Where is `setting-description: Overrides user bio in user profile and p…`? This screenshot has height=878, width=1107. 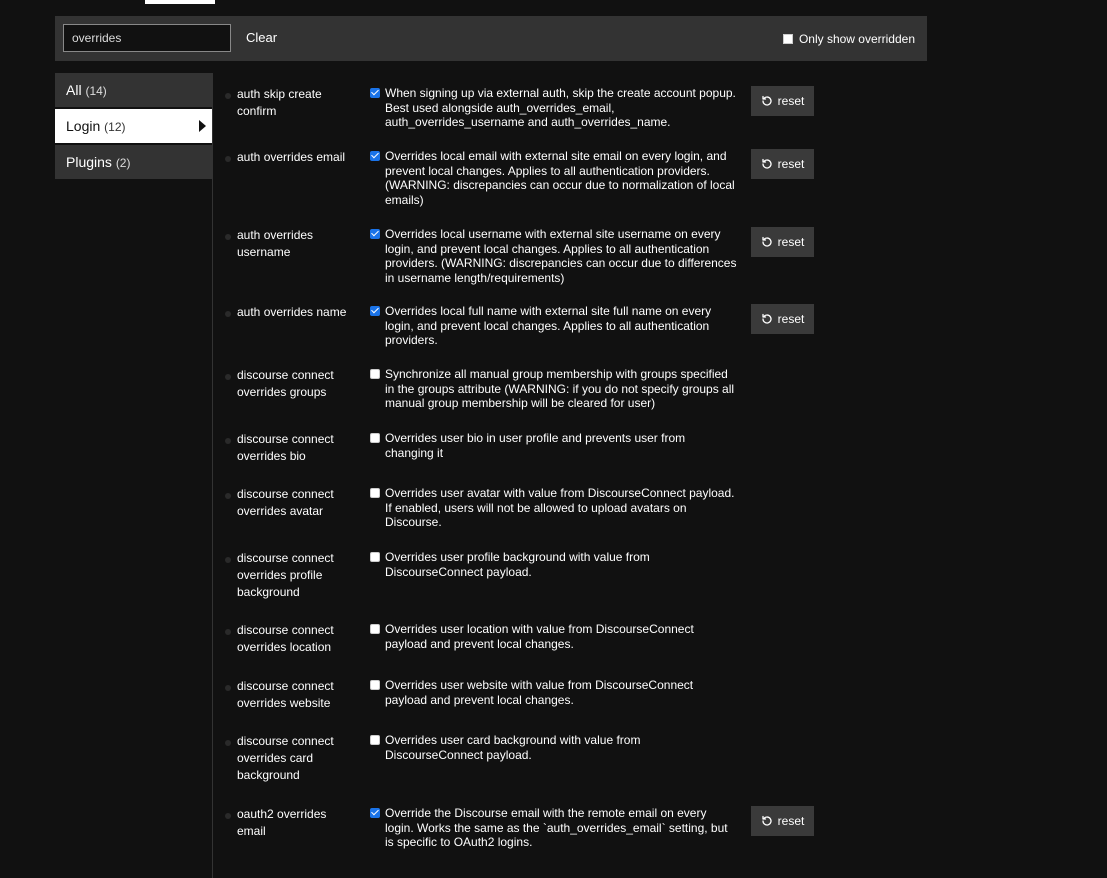 setting-description: Overrides user bio in user profile and p… is located at coordinates (535, 445).